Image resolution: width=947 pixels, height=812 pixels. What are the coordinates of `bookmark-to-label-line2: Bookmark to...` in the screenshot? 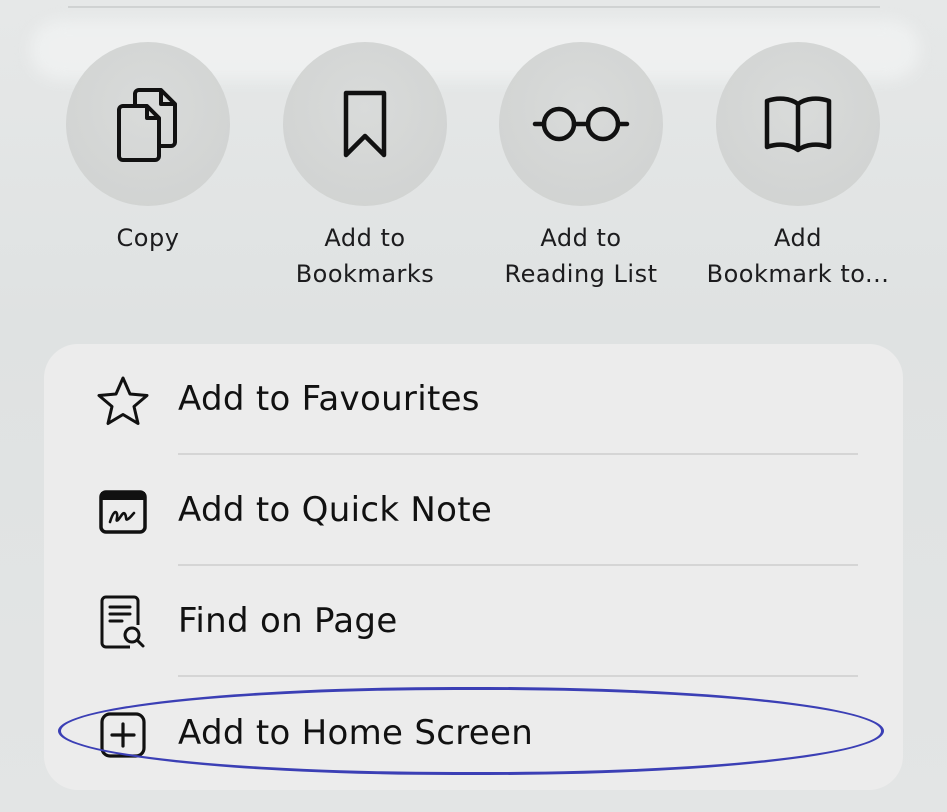 It's located at (798, 274).